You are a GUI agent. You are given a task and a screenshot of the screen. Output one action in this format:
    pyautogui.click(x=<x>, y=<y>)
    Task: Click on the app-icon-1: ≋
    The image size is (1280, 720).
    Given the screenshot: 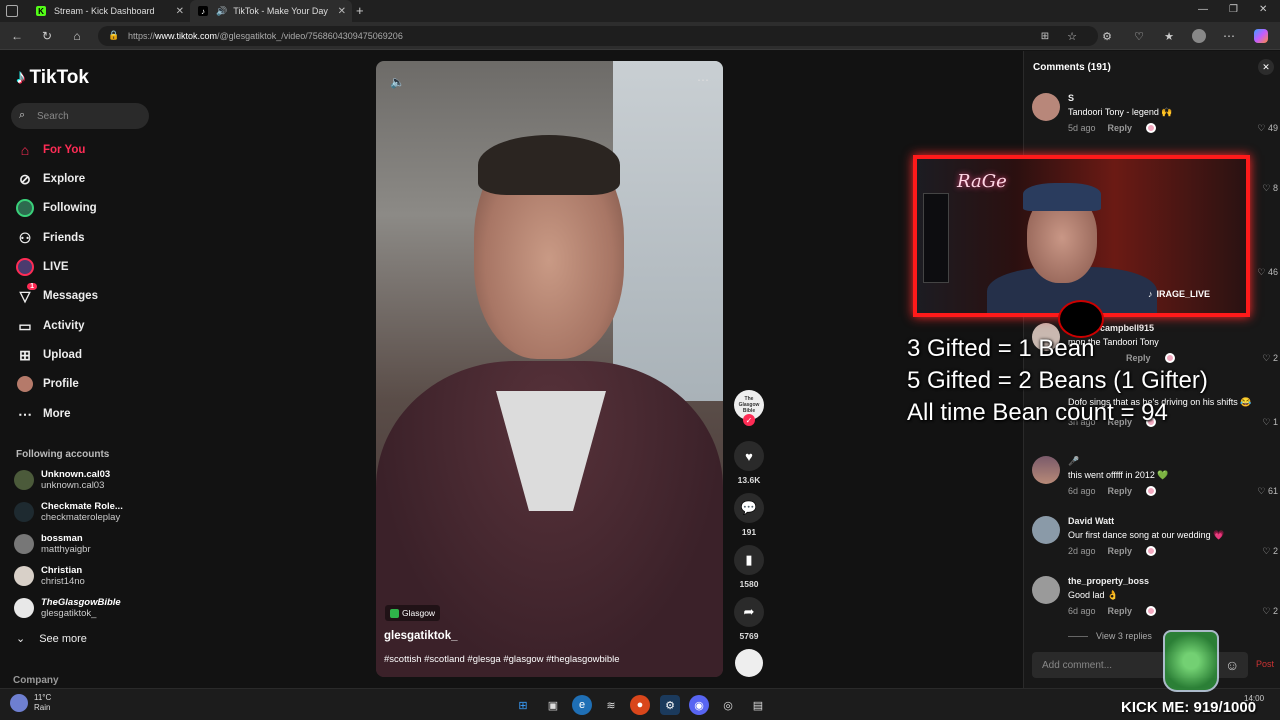 What is the action you would take?
    pyautogui.click(x=611, y=705)
    